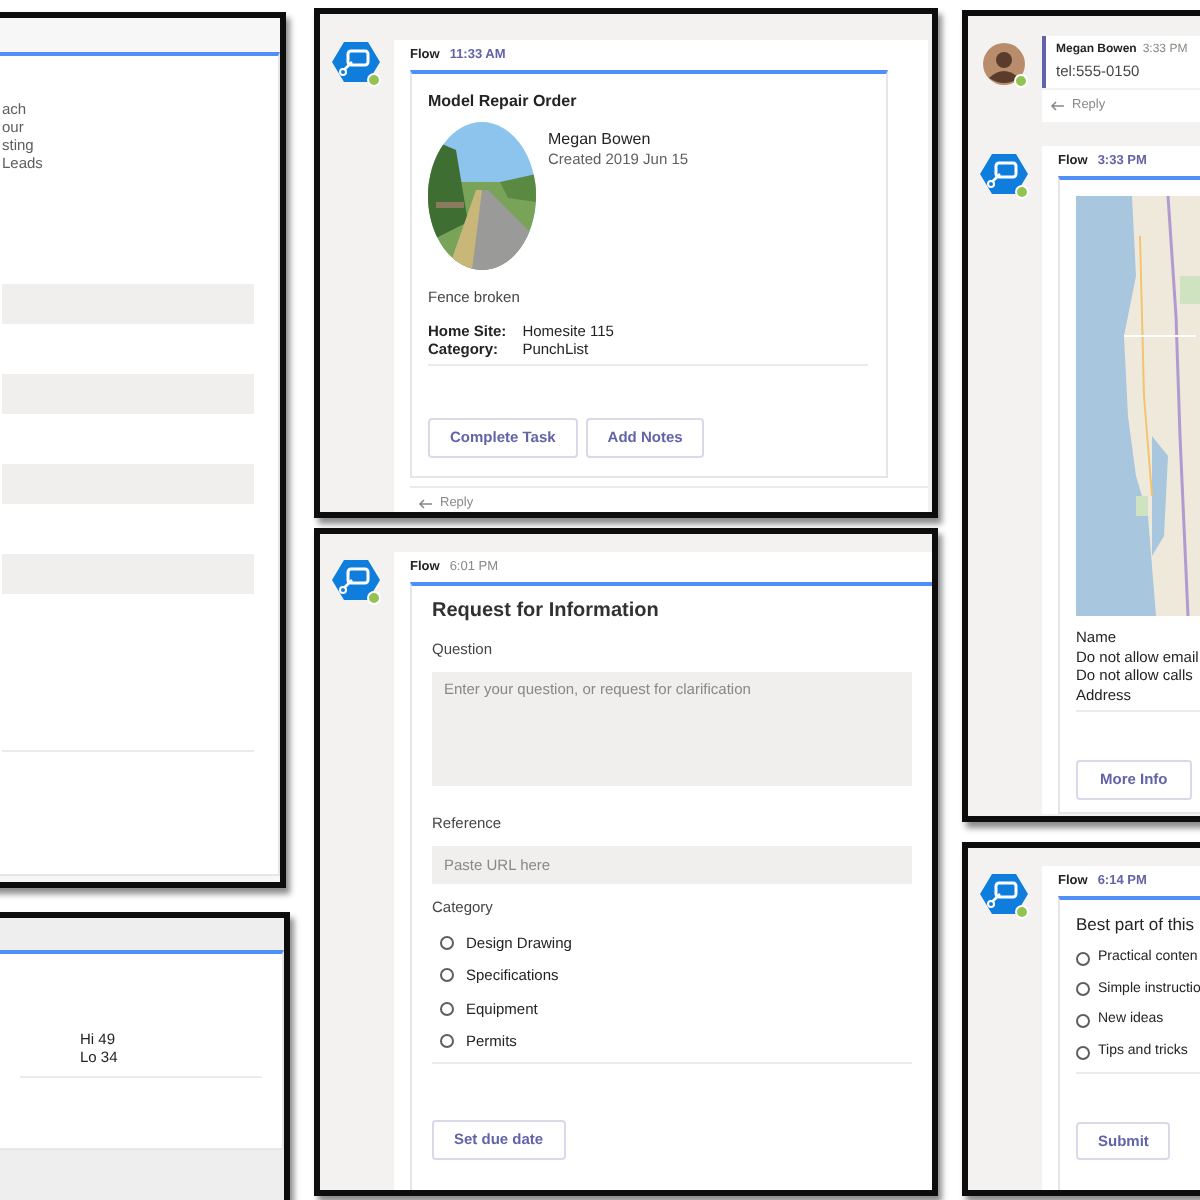  I want to click on card-title: Model Repair Order, so click(503, 102).